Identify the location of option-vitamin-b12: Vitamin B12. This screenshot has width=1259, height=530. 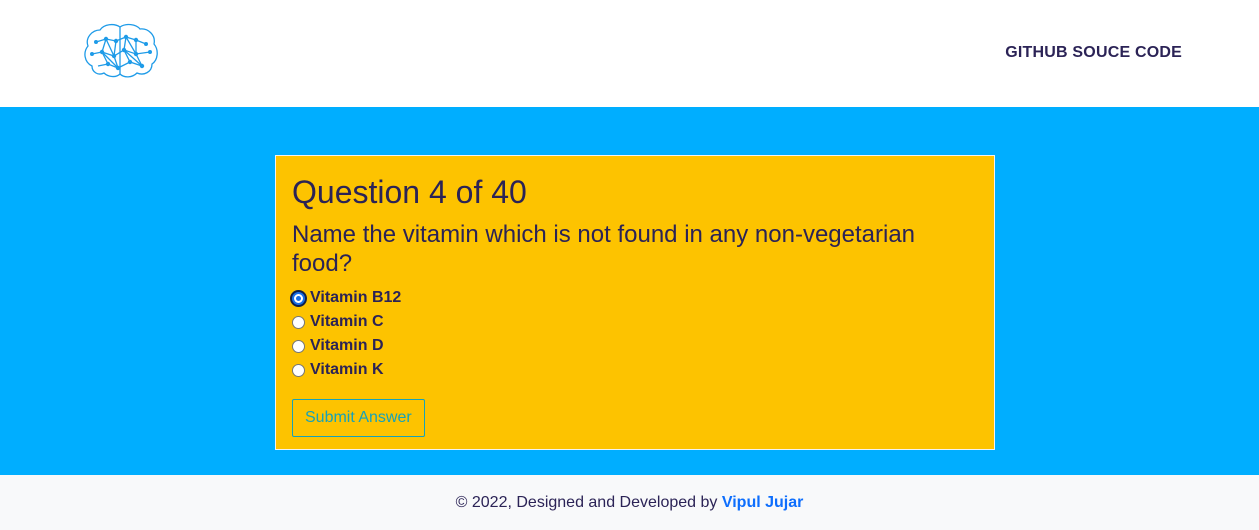
(635, 298).